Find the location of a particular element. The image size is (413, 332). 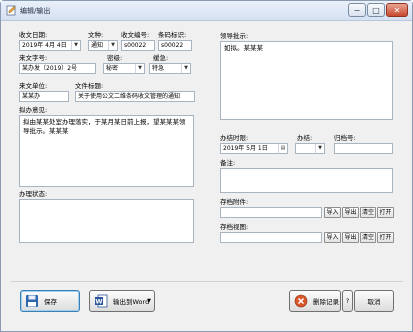

maximize-button: □ is located at coordinates (376, 10).